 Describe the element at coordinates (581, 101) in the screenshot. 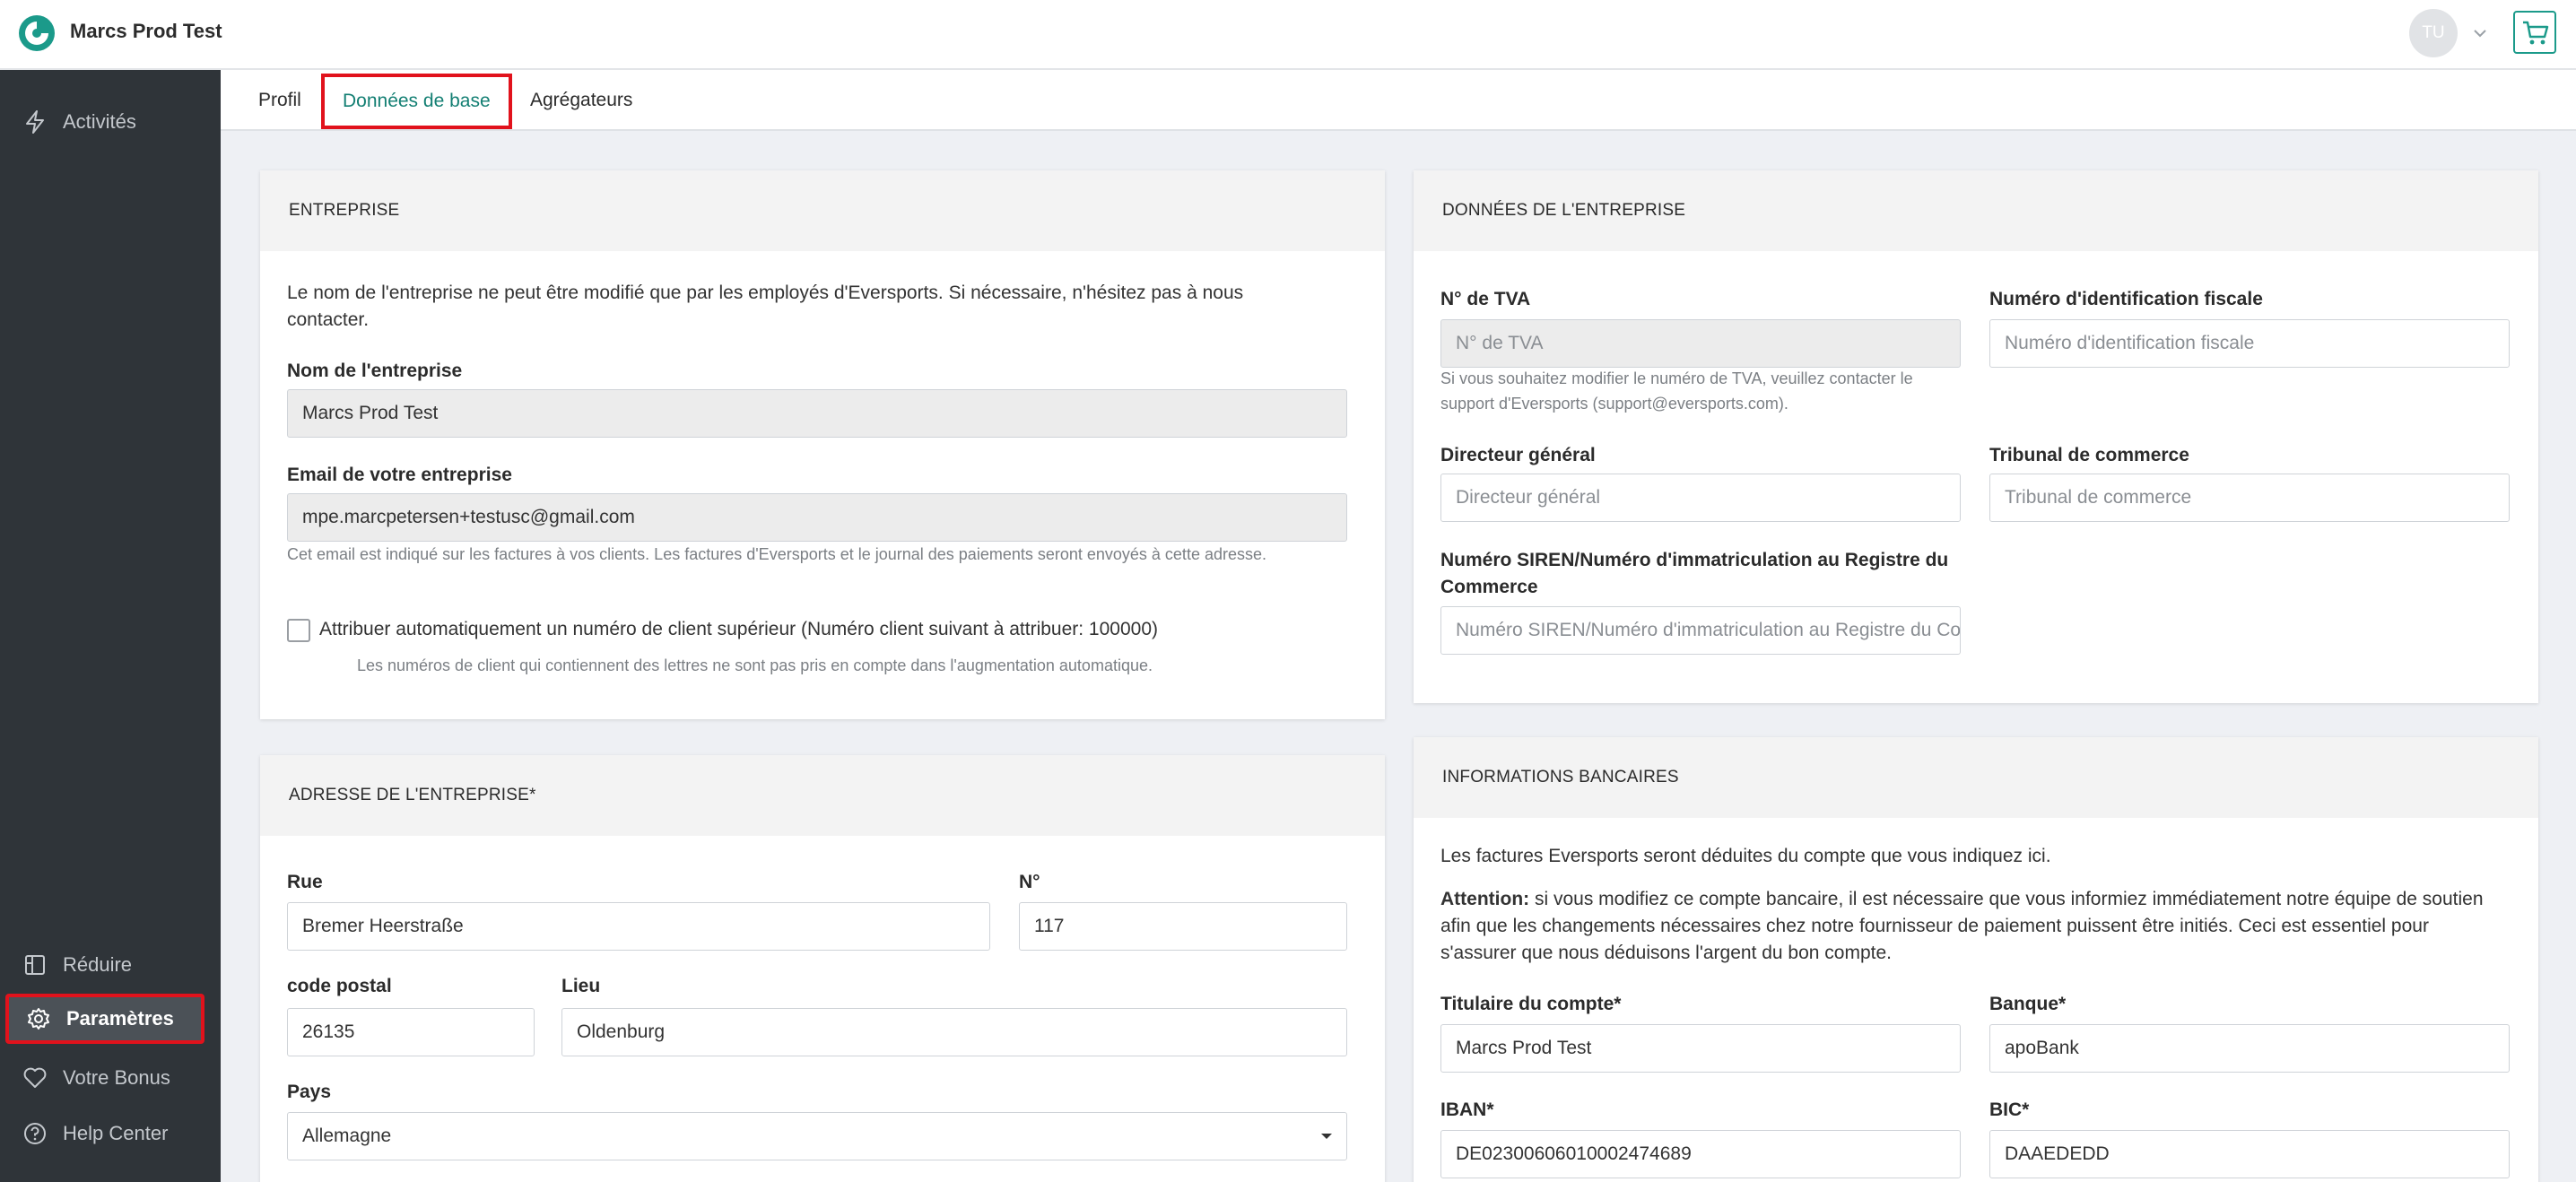

I see `tab-agregateurs: Agrégateurs` at that location.